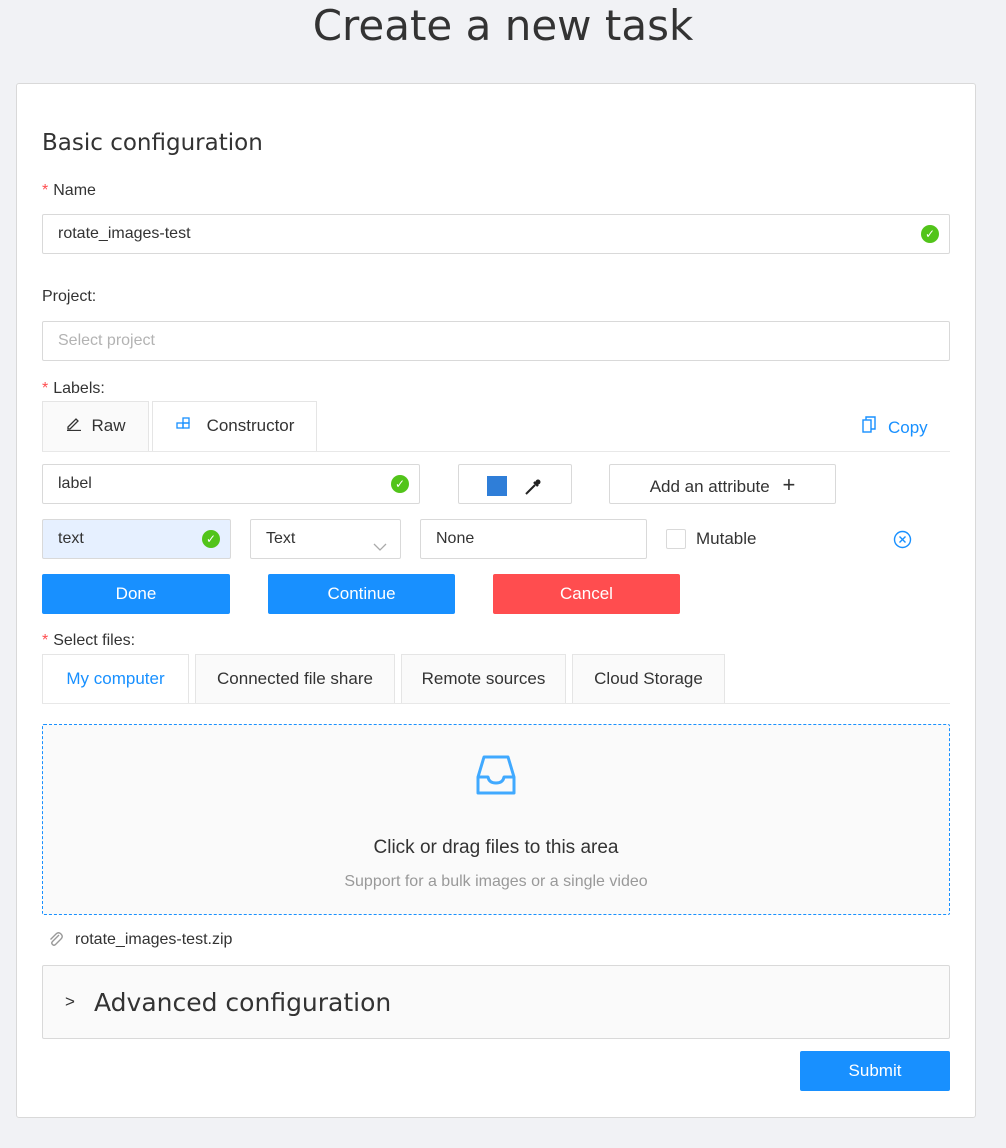 The image size is (1006, 1148). I want to click on tab-constructor: Constructor, so click(234, 426).